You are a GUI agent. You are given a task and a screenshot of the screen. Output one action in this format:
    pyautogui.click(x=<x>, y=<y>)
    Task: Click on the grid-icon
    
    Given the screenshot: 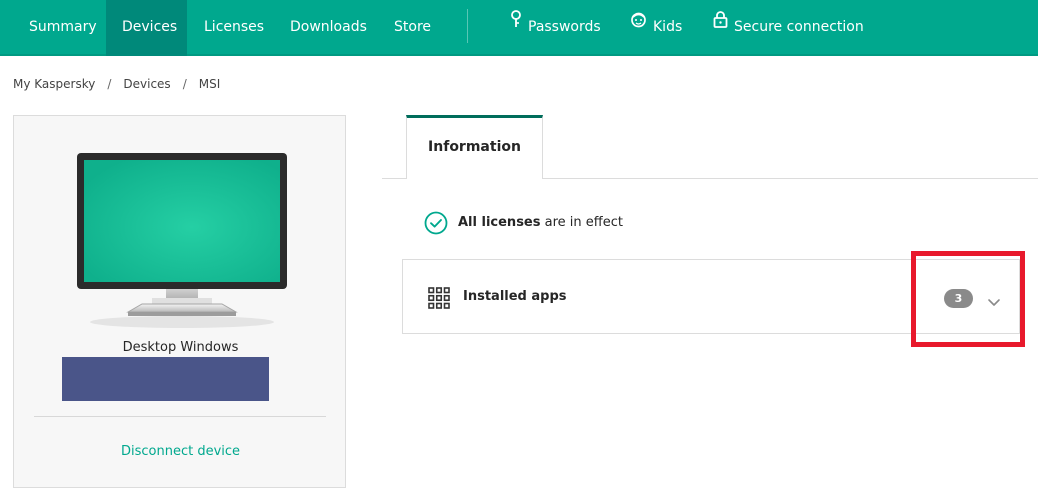 What is the action you would take?
    pyautogui.click(x=439, y=300)
    